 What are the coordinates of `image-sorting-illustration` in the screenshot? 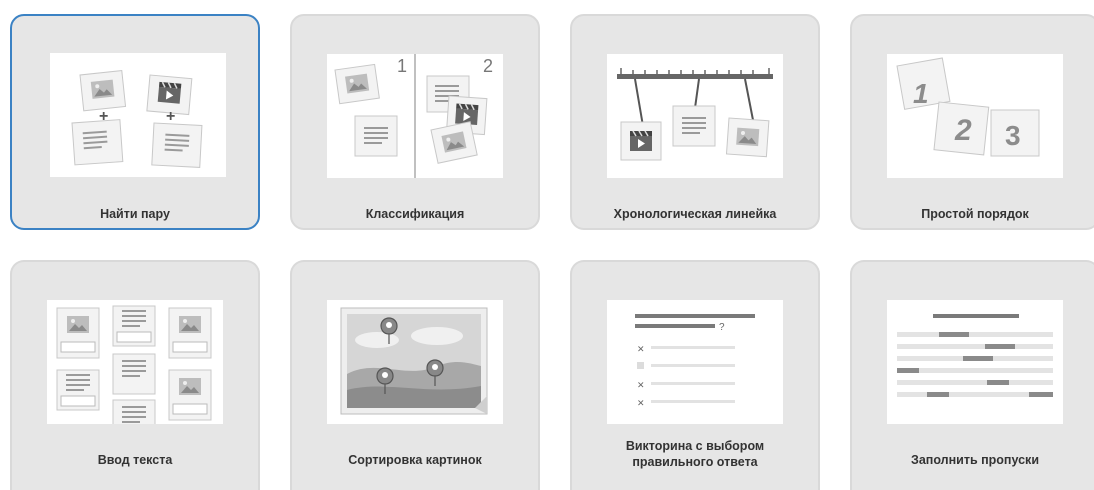 It's located at (414, 361).